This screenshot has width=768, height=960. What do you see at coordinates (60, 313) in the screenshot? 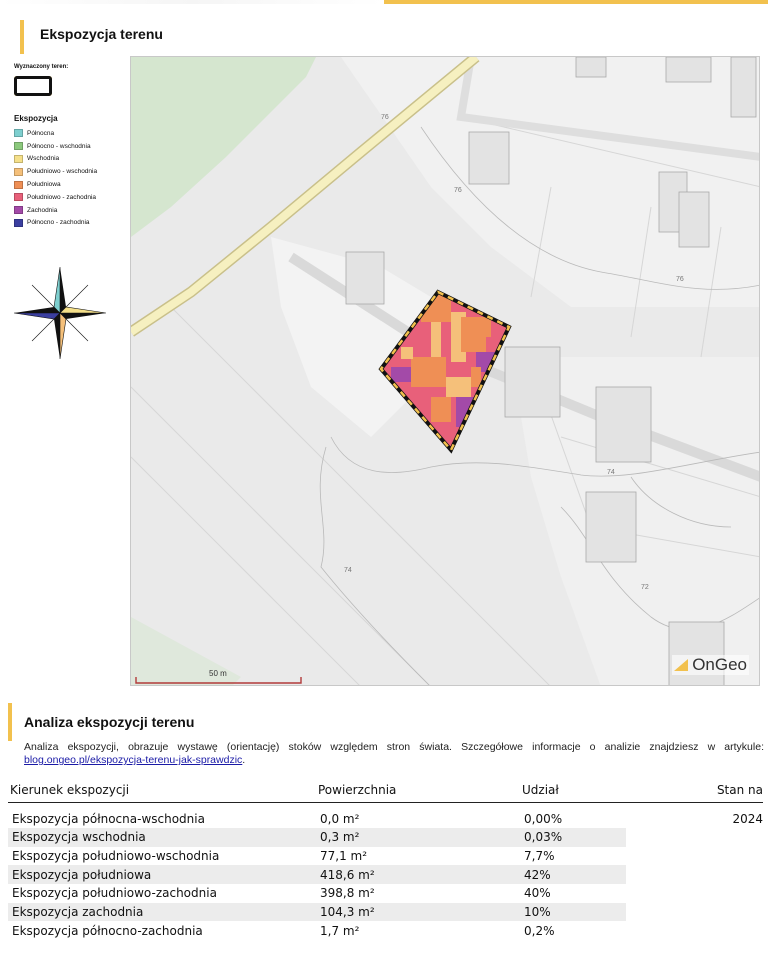
I see `compass-rose-icon` at bounding box center [60, 313].